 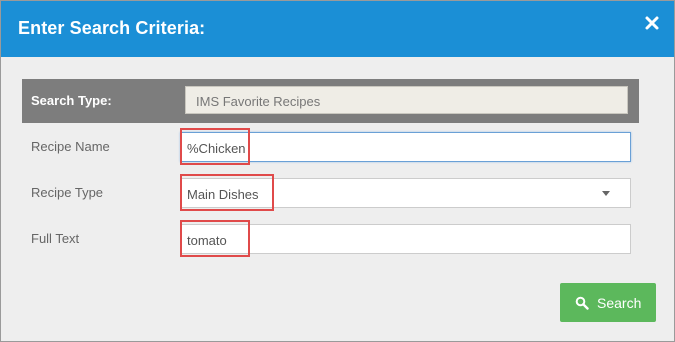 I want to click on dialog-title: Enter Search Criteria:, so click(x=112, y=28).